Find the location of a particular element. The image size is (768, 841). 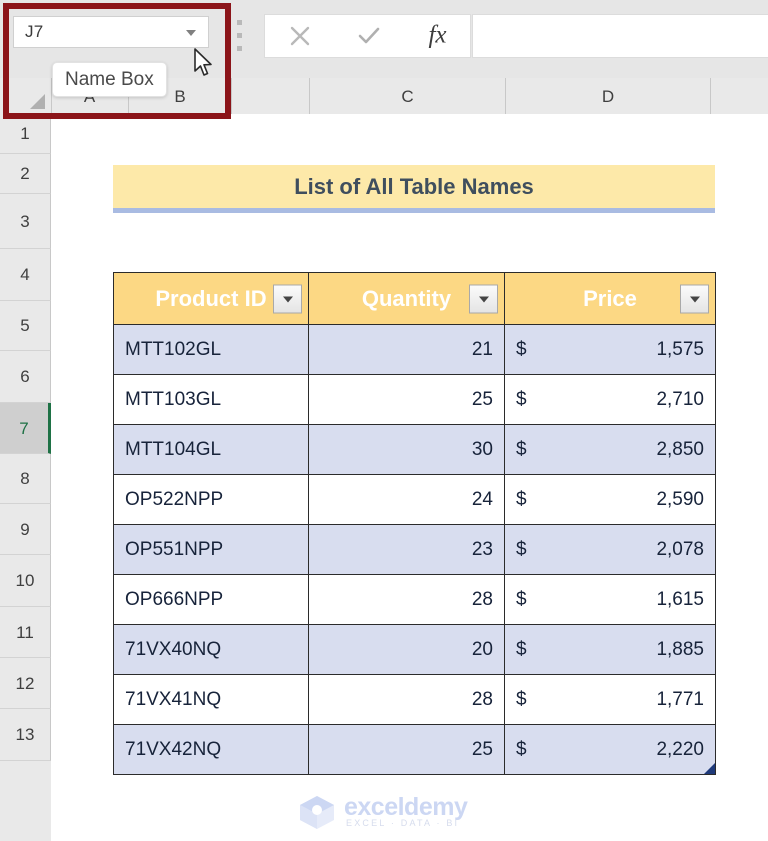

row-header-4: 4 is located at coordinates (25, 275).